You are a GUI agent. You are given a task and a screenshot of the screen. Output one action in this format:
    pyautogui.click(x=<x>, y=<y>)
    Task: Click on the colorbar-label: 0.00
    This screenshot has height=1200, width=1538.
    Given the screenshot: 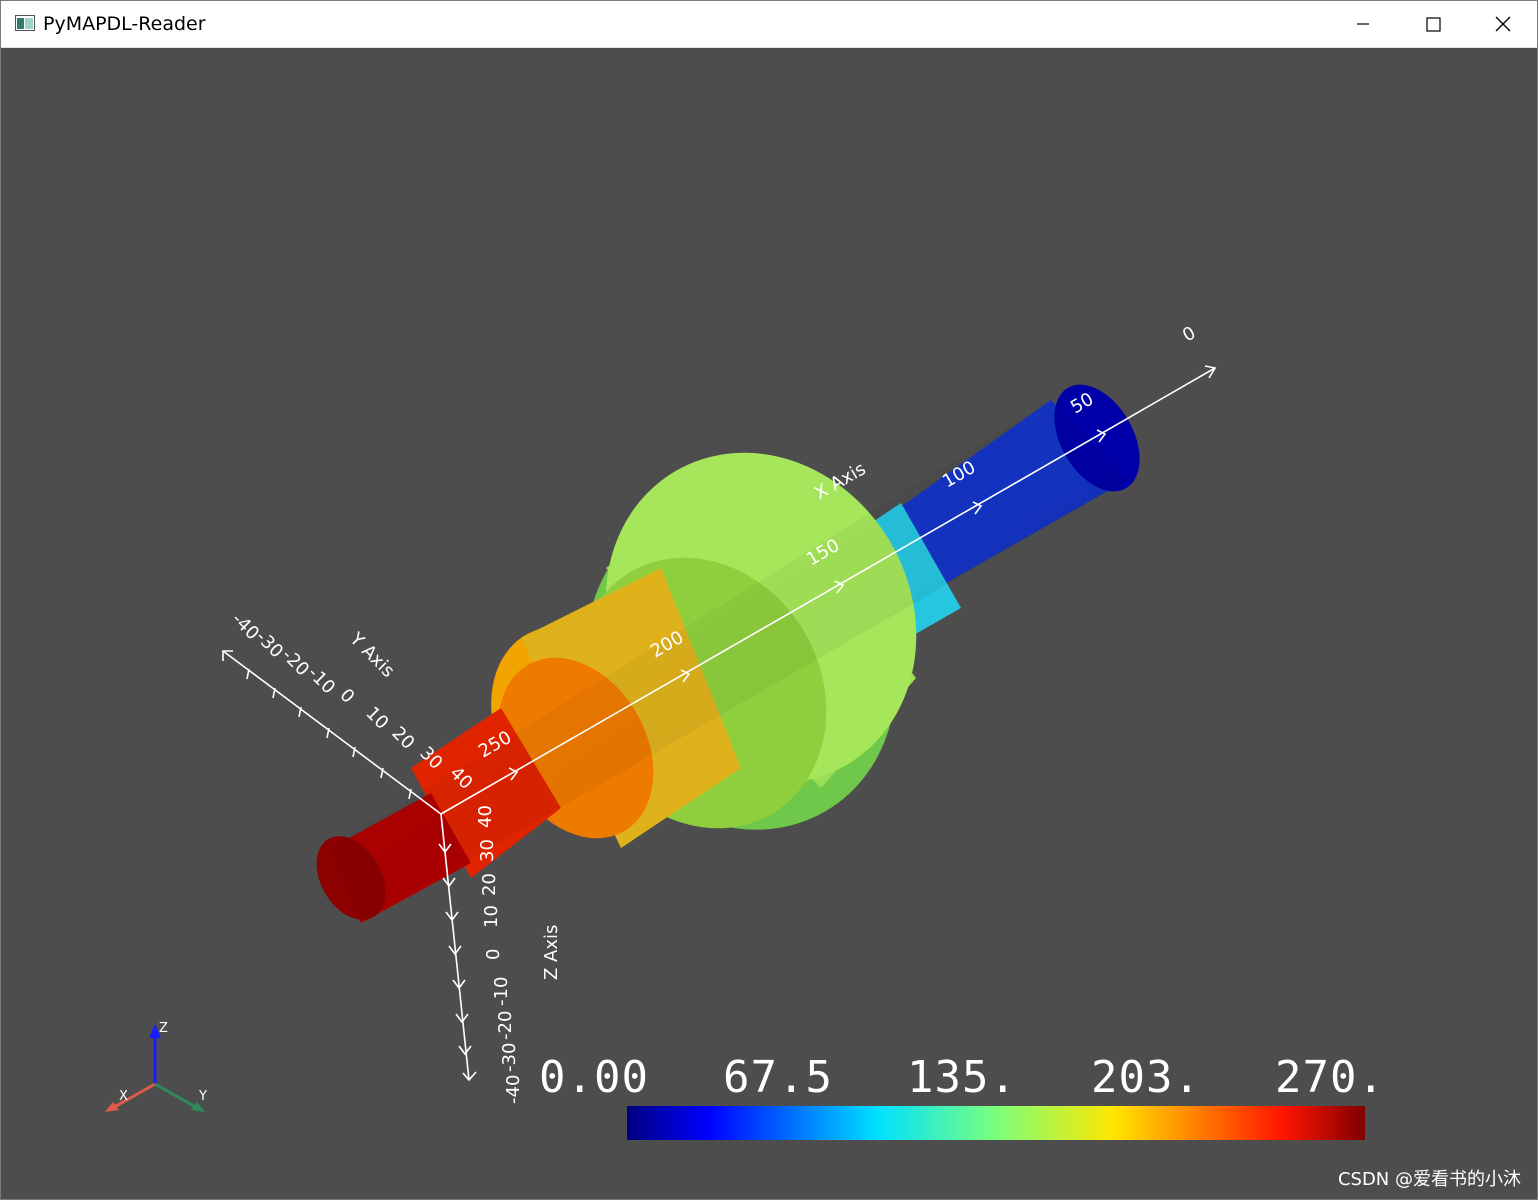 What is the action you would take?
    pyautogui.click(x=594, y=1077)
    